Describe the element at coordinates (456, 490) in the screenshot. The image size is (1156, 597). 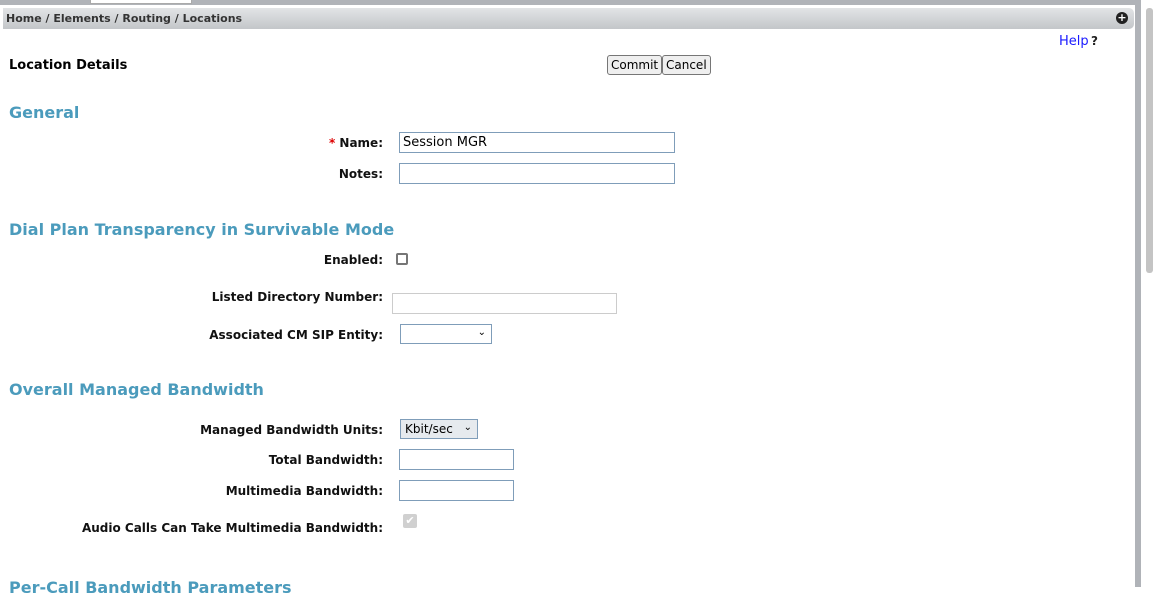
I see `mm-bw-input` at that location.